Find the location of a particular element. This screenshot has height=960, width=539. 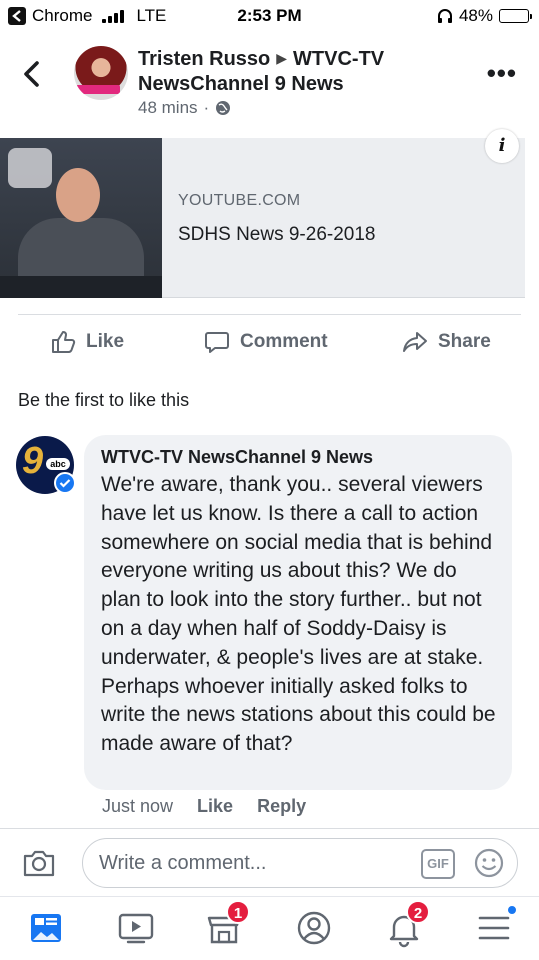

share-arrow-icon is located at coordinates (415, 342).